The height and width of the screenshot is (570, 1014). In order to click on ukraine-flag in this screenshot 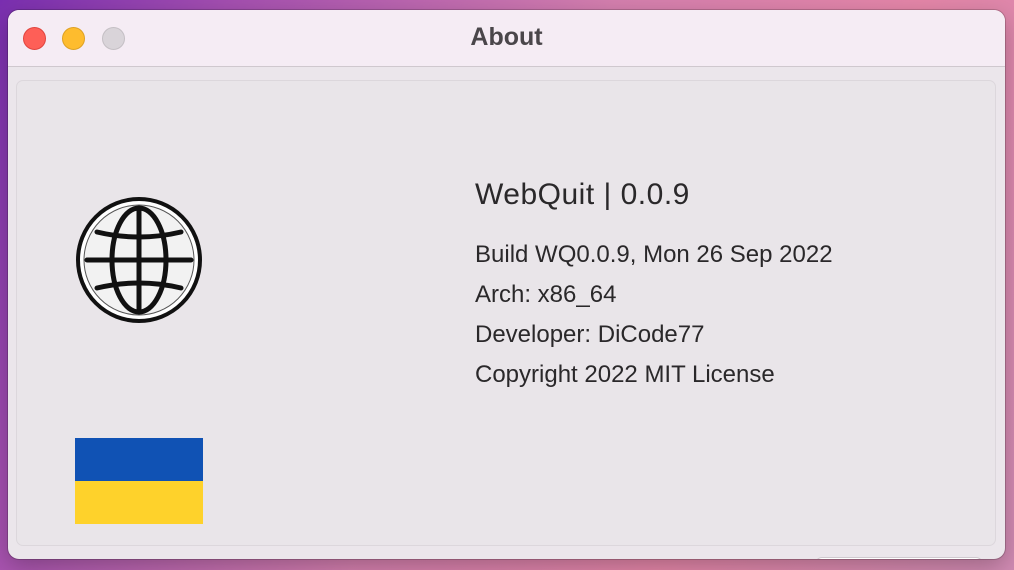, I will do `click(139, 481)`.